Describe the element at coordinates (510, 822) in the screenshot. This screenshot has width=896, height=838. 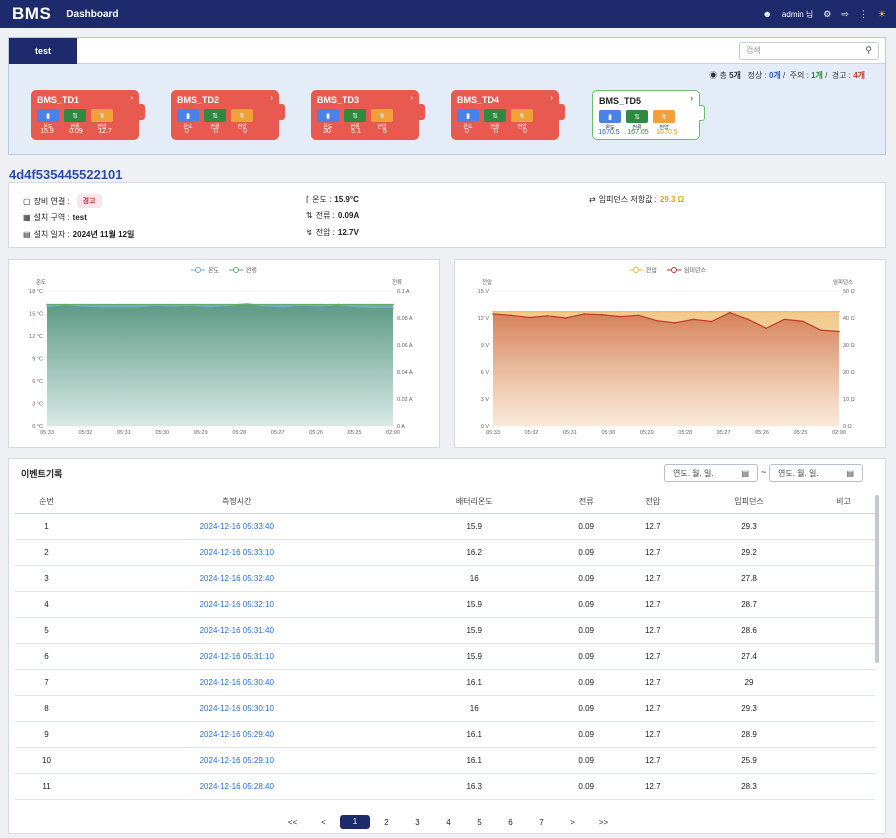
I see `page-6: 6` at that location.